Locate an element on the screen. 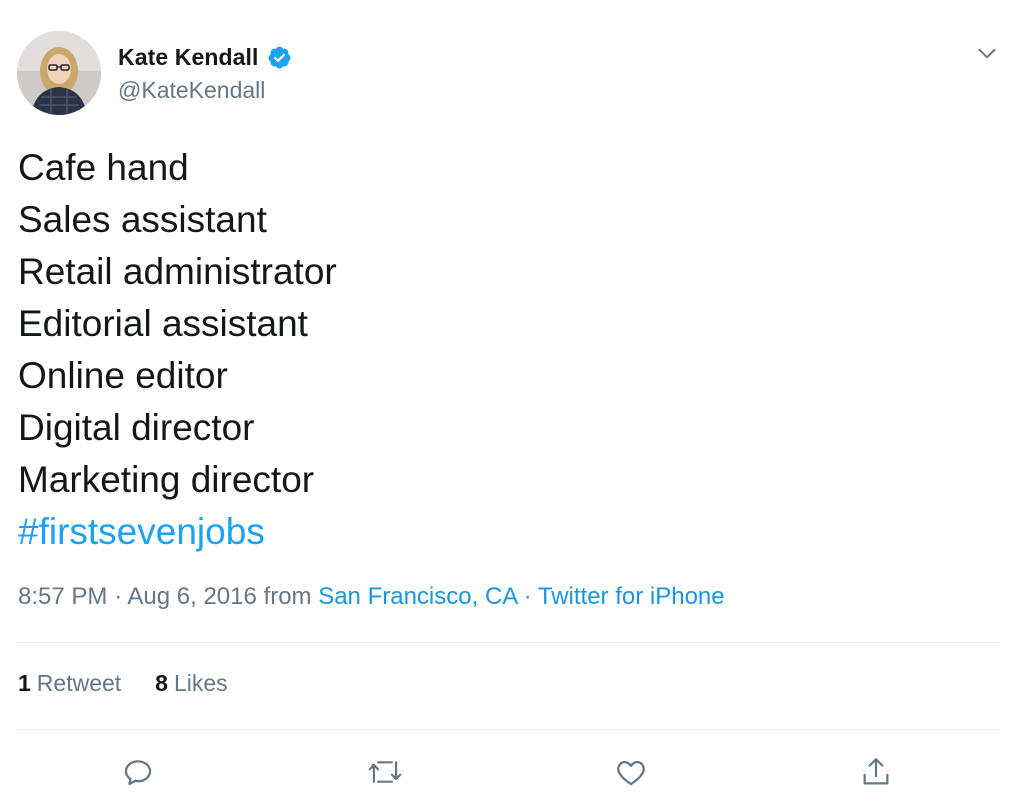  likes-stat: 8 Likes is located at coordinates (191, 683).